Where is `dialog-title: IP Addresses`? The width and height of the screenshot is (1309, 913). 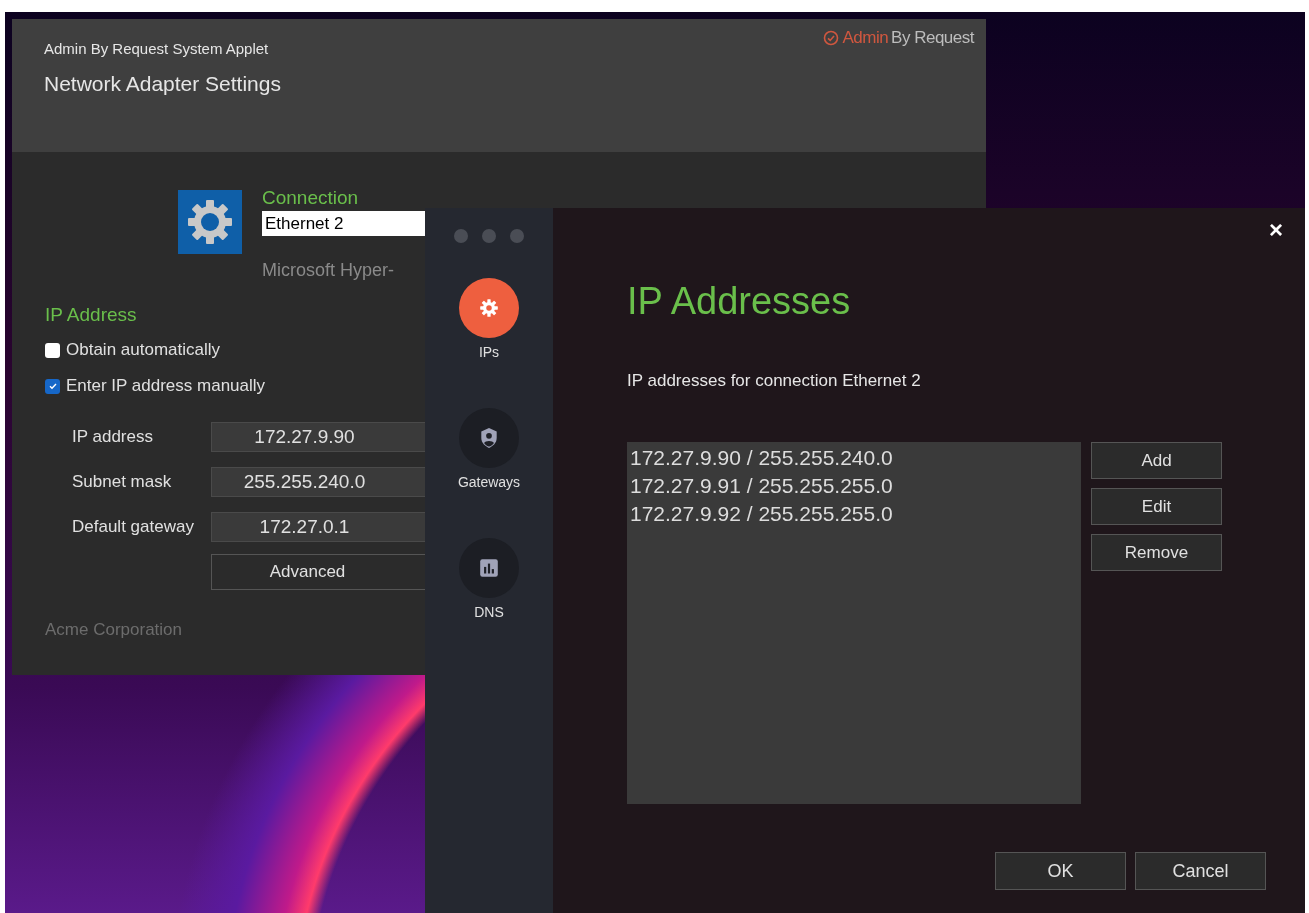
dialog-title: IP Addresses is located at coordinates (739, 301).